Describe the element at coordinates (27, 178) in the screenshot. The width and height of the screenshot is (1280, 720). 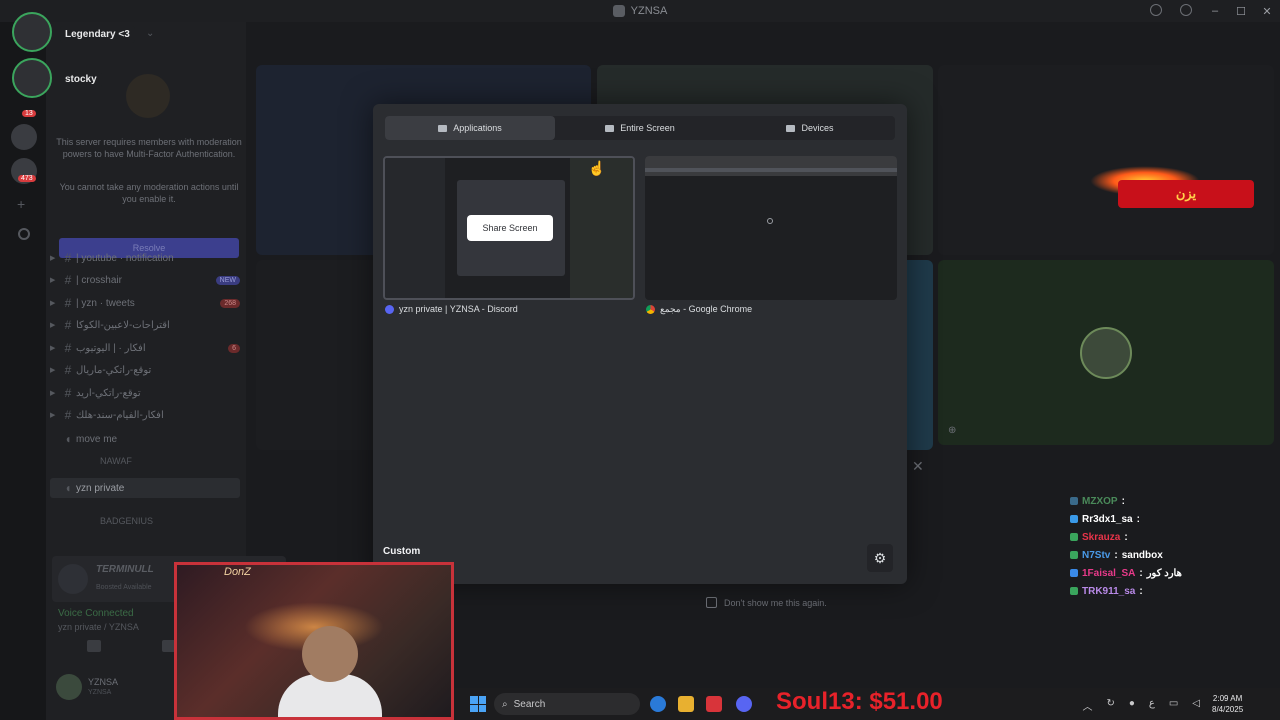
I see `server-badge: 473` at that location.